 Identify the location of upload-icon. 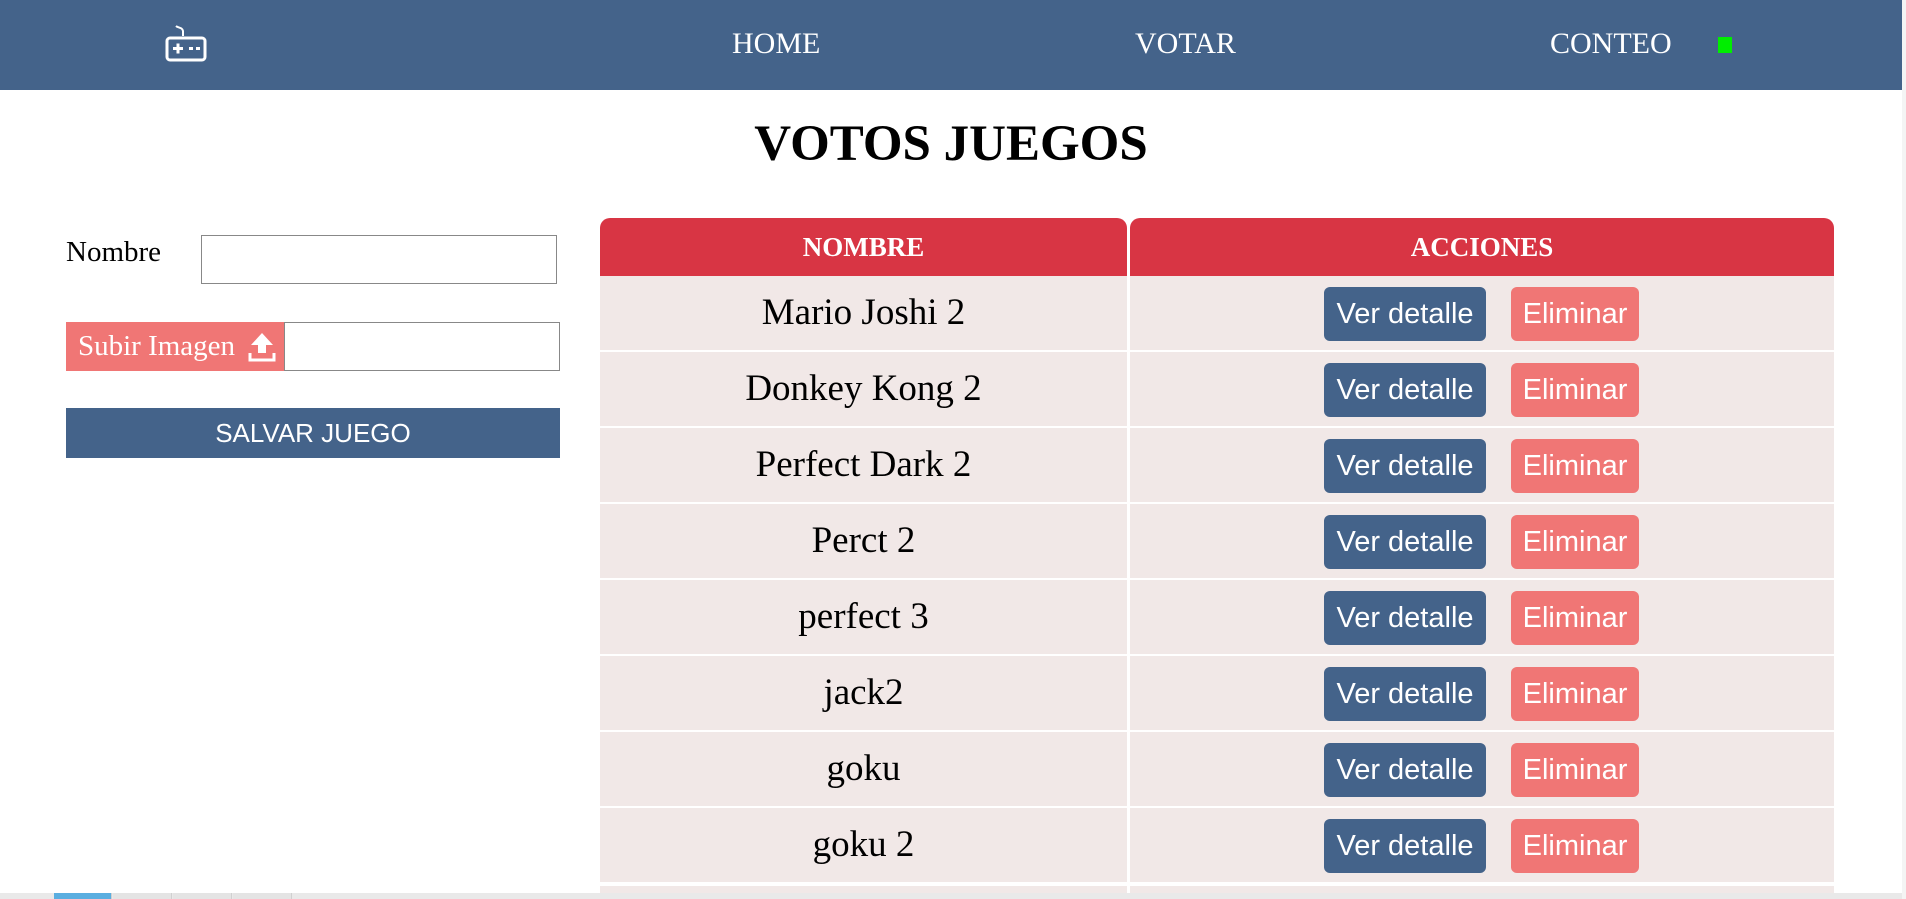
(262, 346).